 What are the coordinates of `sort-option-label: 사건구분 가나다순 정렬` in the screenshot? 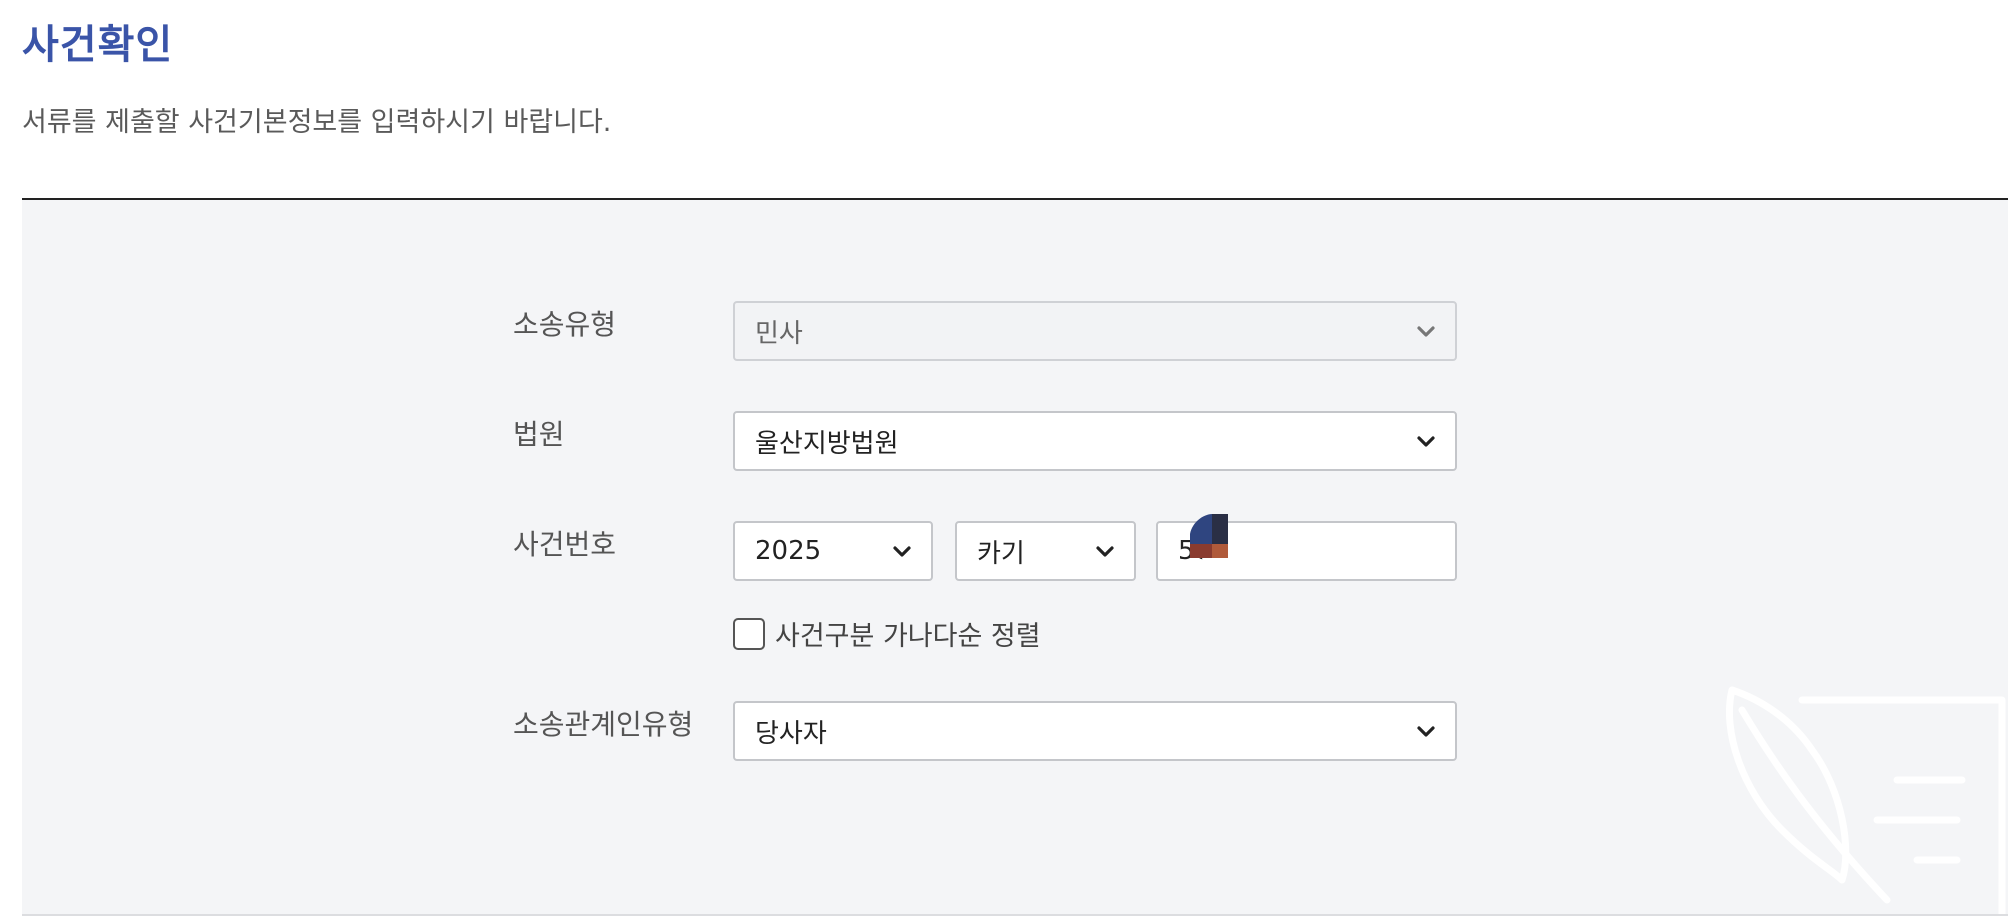 It's located at (908, 636).